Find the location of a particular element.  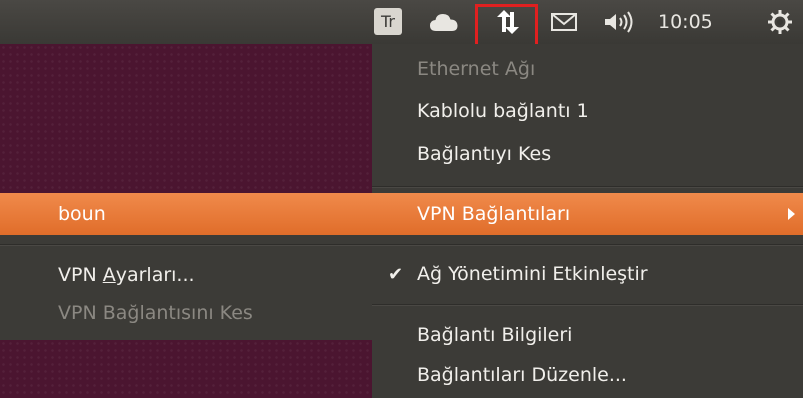

connection-info-item: Bağlantı Bilgileri is located at coordinates (587, 335).